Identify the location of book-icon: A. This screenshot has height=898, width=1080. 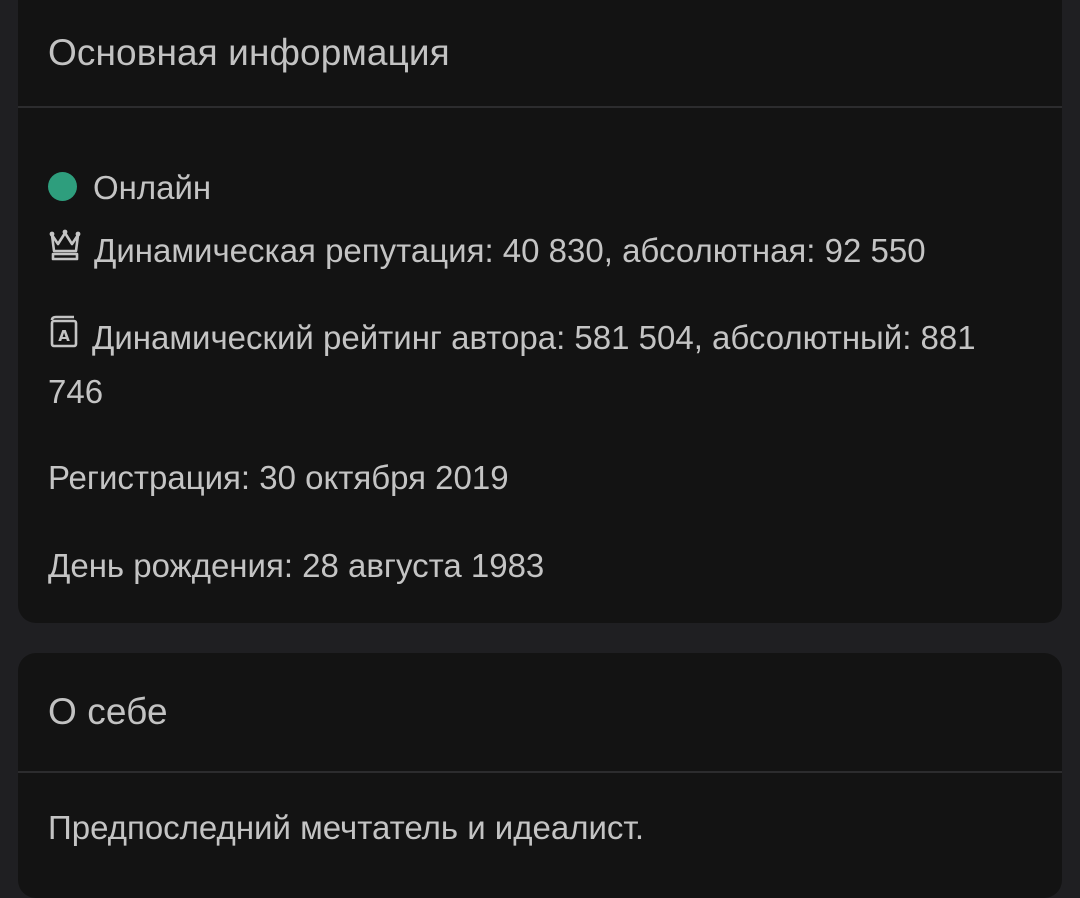
(64, 337).